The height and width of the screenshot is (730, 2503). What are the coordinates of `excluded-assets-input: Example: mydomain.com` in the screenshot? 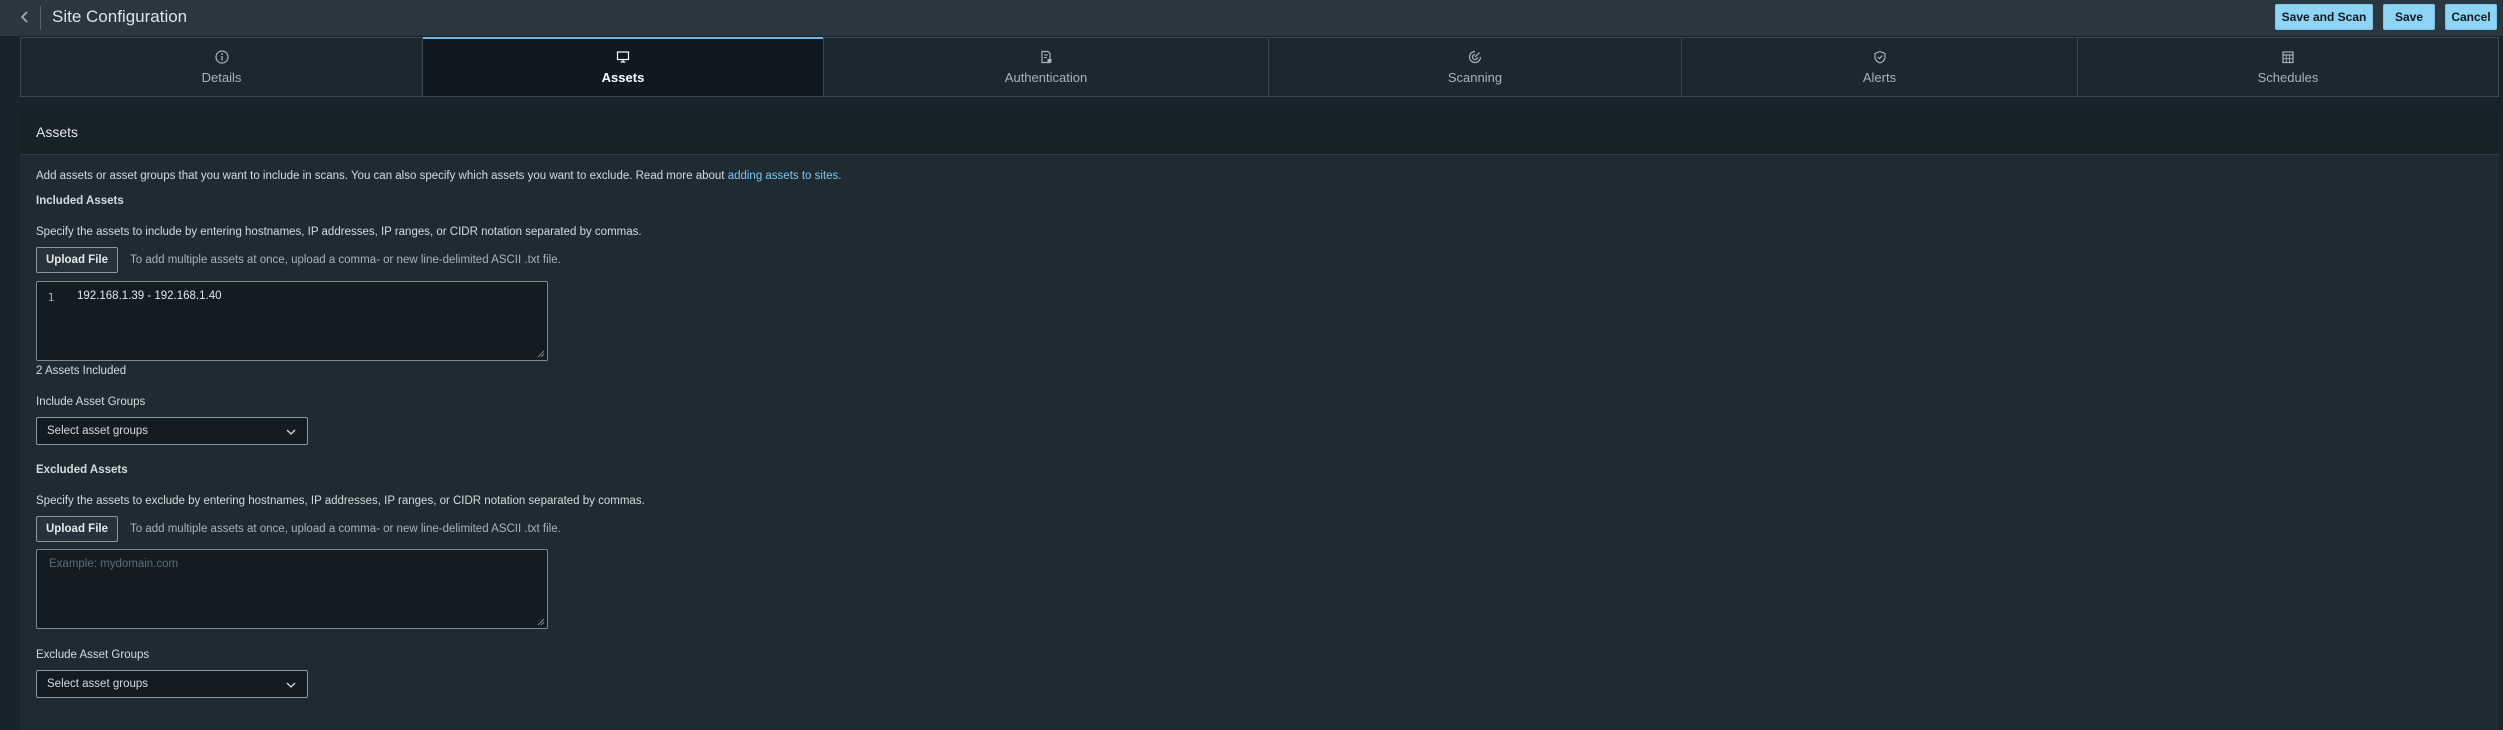 It's located at (292, 589).